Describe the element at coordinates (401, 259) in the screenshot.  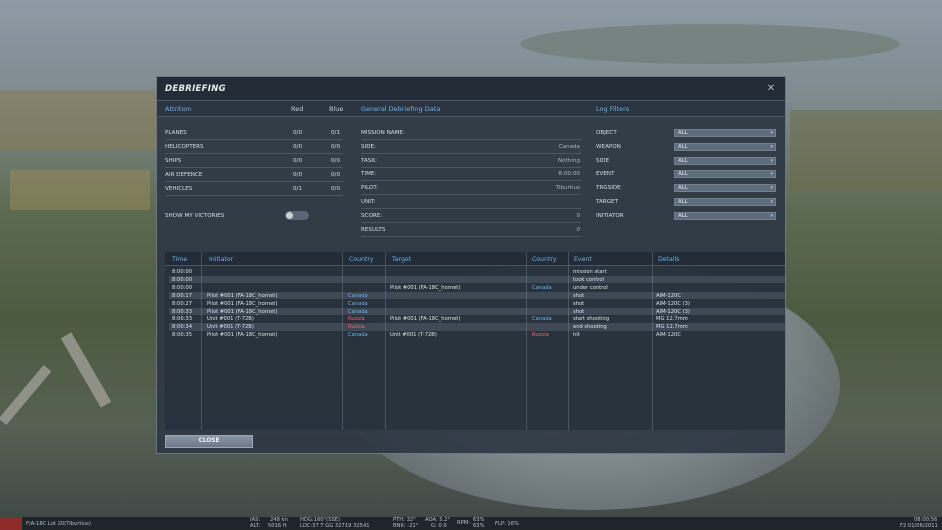
I see `col-target: Target` at that location.